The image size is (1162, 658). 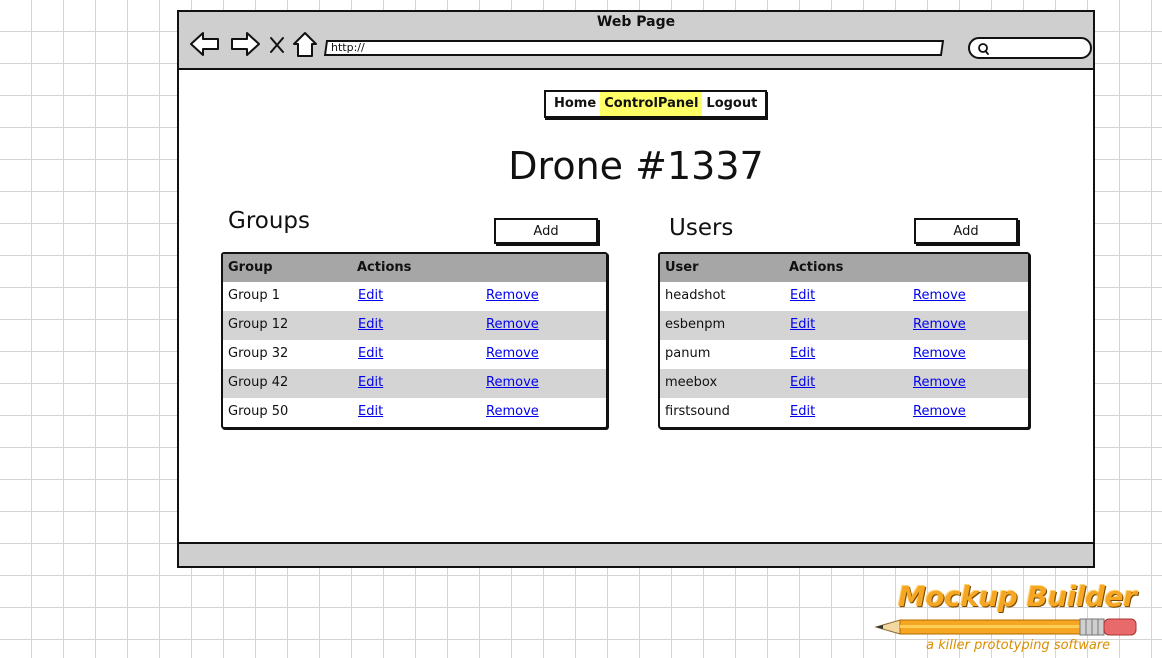 I want to click on user-name: meebox, so click(x=691, y=382).